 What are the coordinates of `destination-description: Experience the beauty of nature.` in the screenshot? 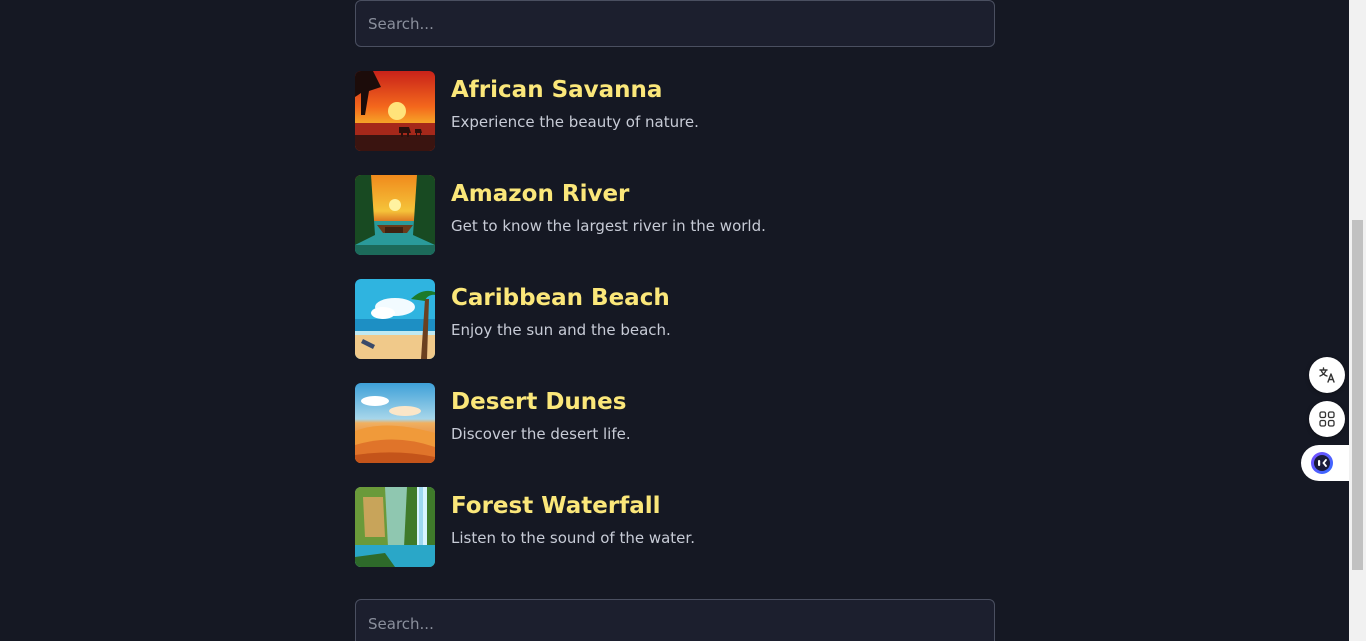 It's located at (575, 122).